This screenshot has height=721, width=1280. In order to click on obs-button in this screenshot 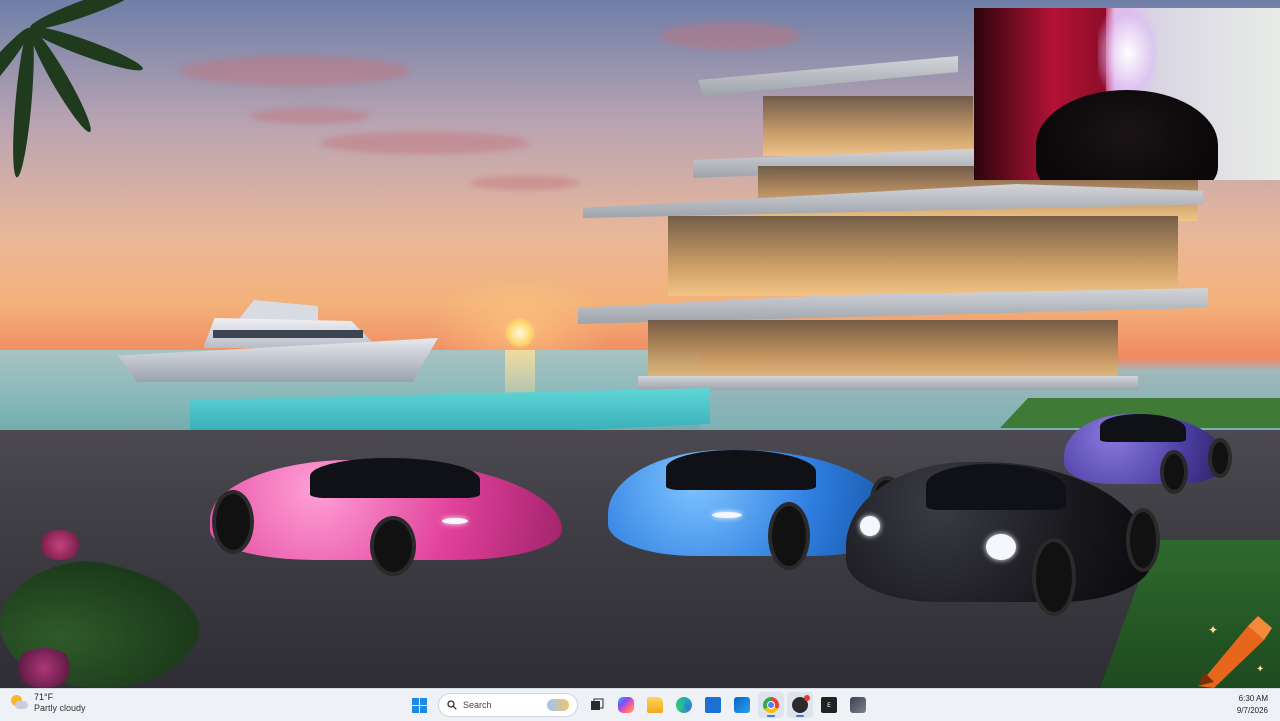, I will do `click(800, 705)`.